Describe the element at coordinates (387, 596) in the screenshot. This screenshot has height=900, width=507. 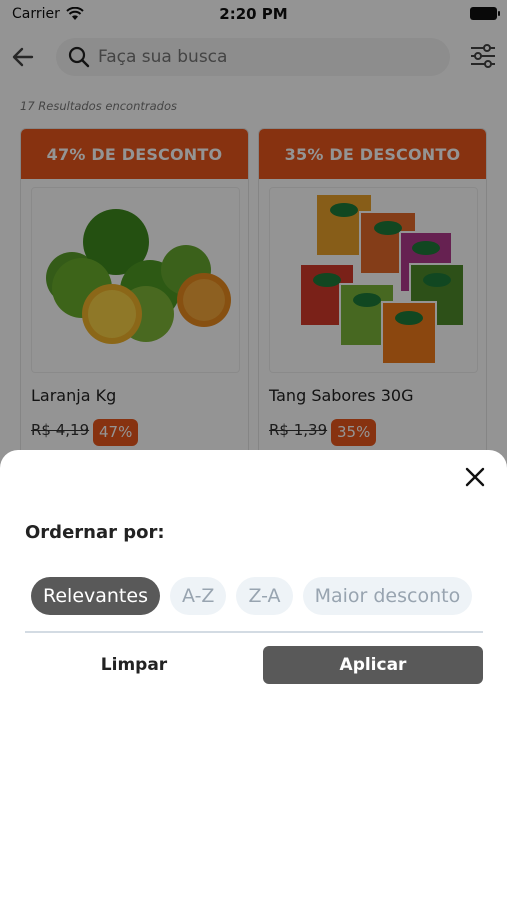
I see `sort-option-maior-desconto: Maior desconto` at that location.